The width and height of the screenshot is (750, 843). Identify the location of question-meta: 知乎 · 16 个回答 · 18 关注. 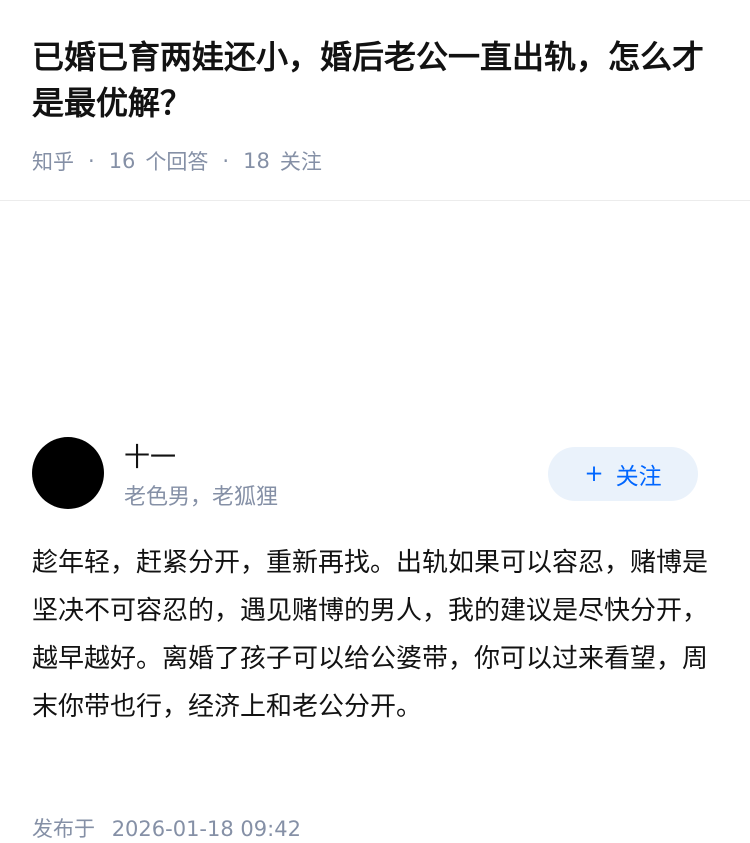
(177, 161).